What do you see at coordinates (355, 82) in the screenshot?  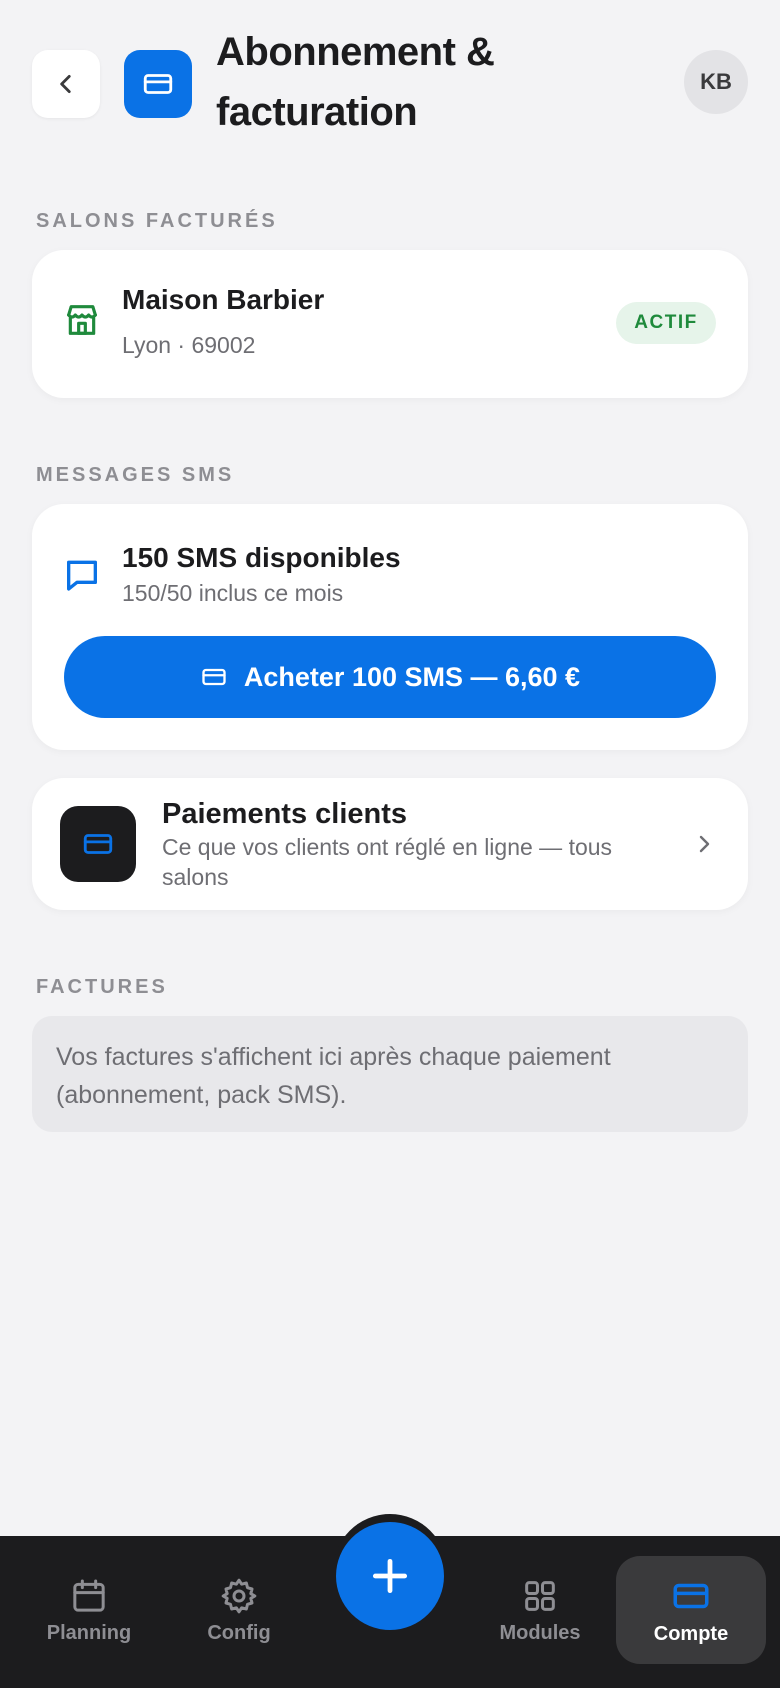 I see `page-title: Abonnement & facturation` at bounding box center [355, 82].